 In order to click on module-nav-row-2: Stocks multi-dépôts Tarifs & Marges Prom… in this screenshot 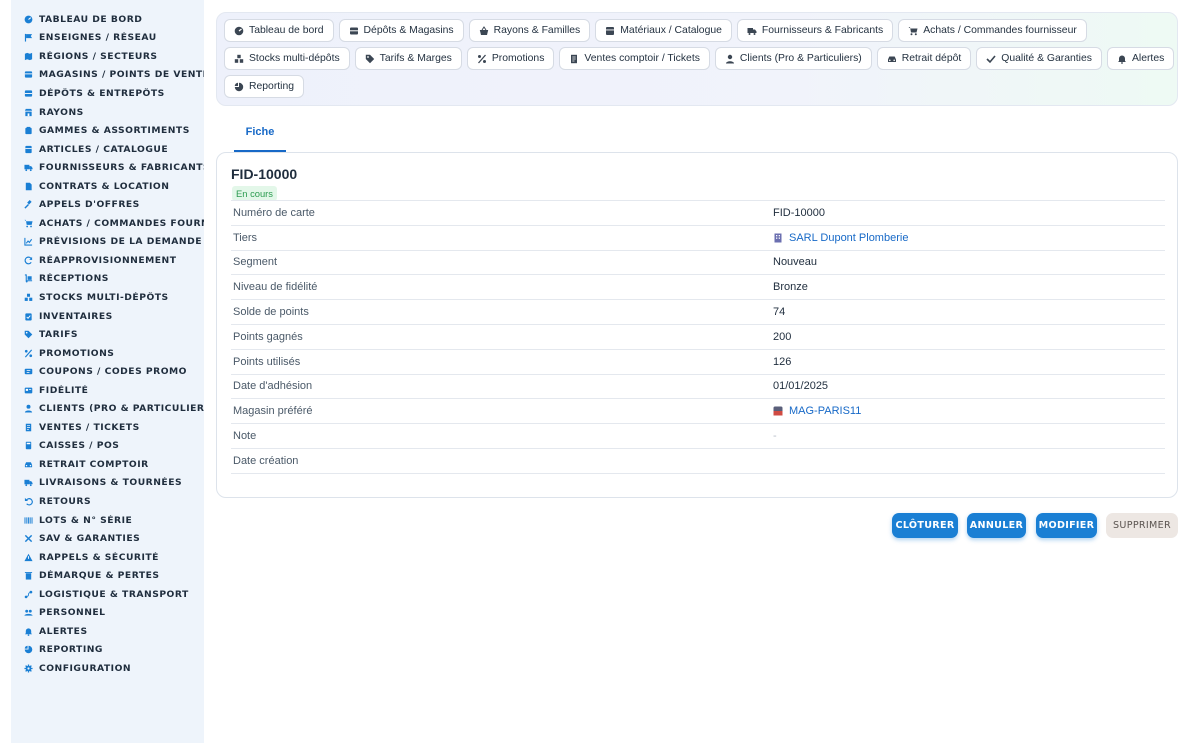, I will do `click(700, 58)`.